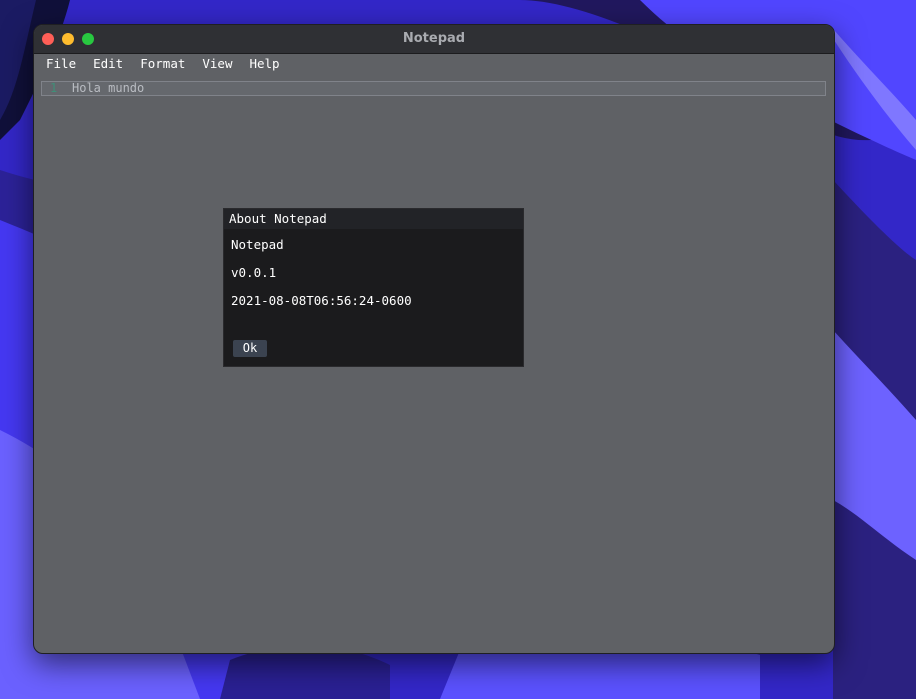 The image size is (916, 699). I want to click on dialog-version: v0.0.1, so click(254, 272).